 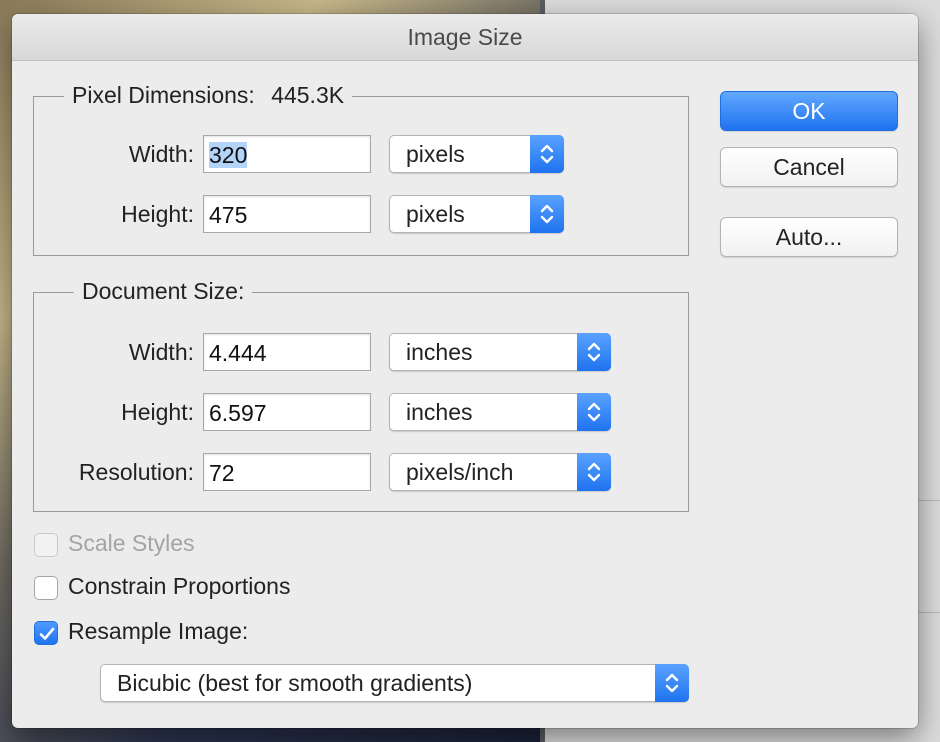 I want to click on resolution-unit-select: pixels/inch, so click(x=500, y=472).